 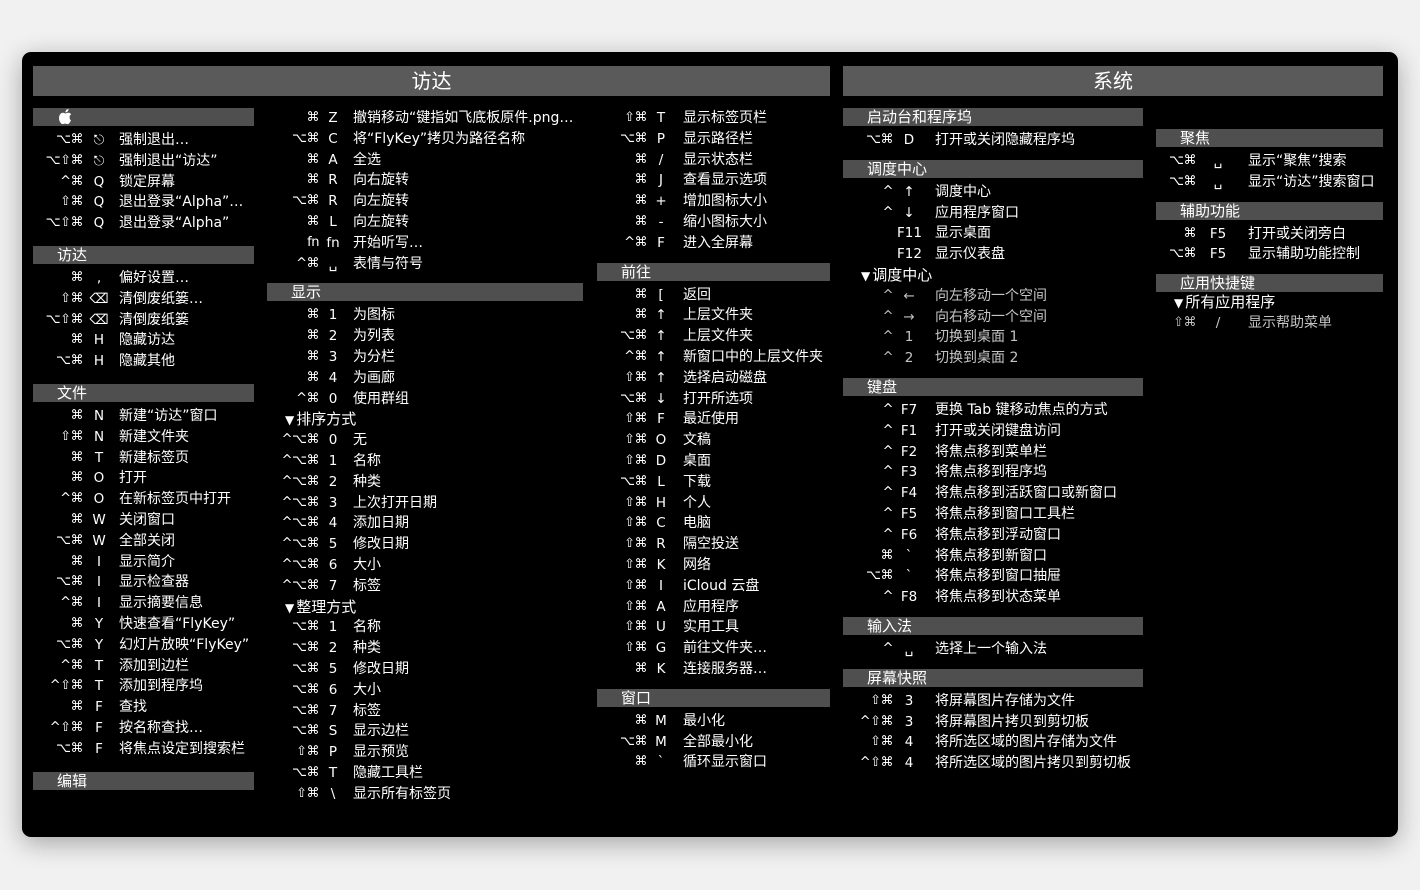 What do you see at coordinates (909, 295) in the screenshot?
I see `shortcut-key: ←` at bounding box center [909, 295].